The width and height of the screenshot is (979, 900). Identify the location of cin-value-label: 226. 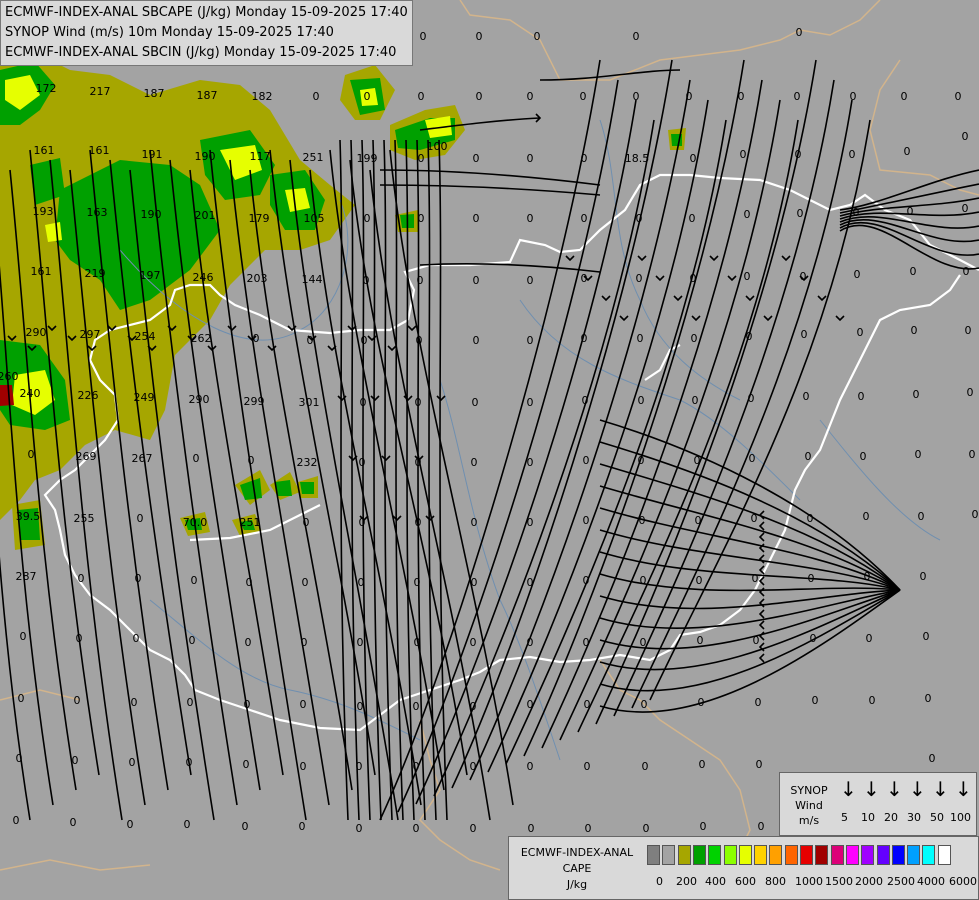
(88, 395).